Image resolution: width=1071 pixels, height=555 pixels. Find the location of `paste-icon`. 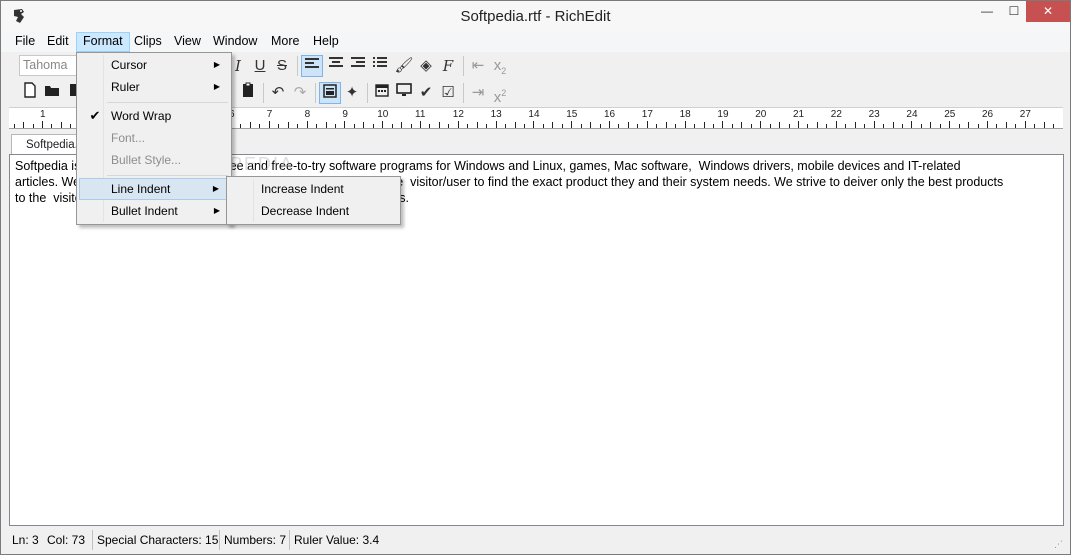

paste-icon is located at coordinates (248, 93).